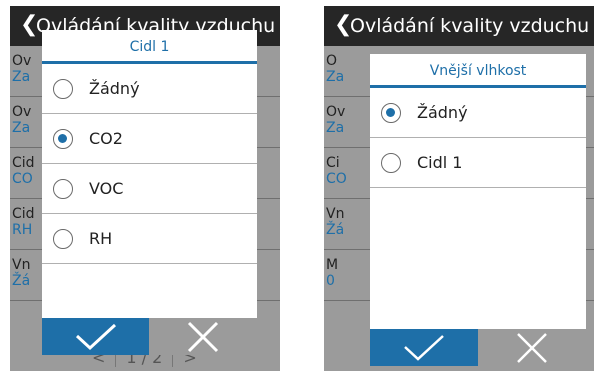  I want to click on option-sensor-1: Cidl 1, so click(478, 163).